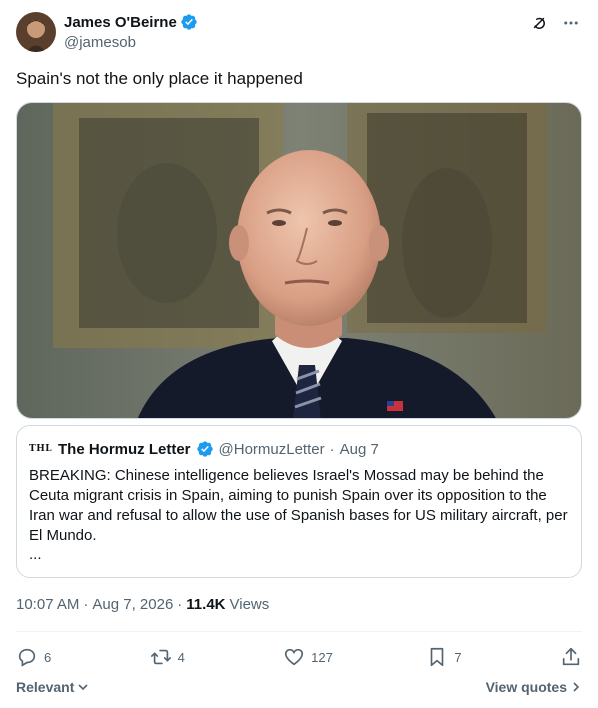 Image resolution: width=598 pixels, height=708 pixels. I want to click on share-button, so click(571, 657).